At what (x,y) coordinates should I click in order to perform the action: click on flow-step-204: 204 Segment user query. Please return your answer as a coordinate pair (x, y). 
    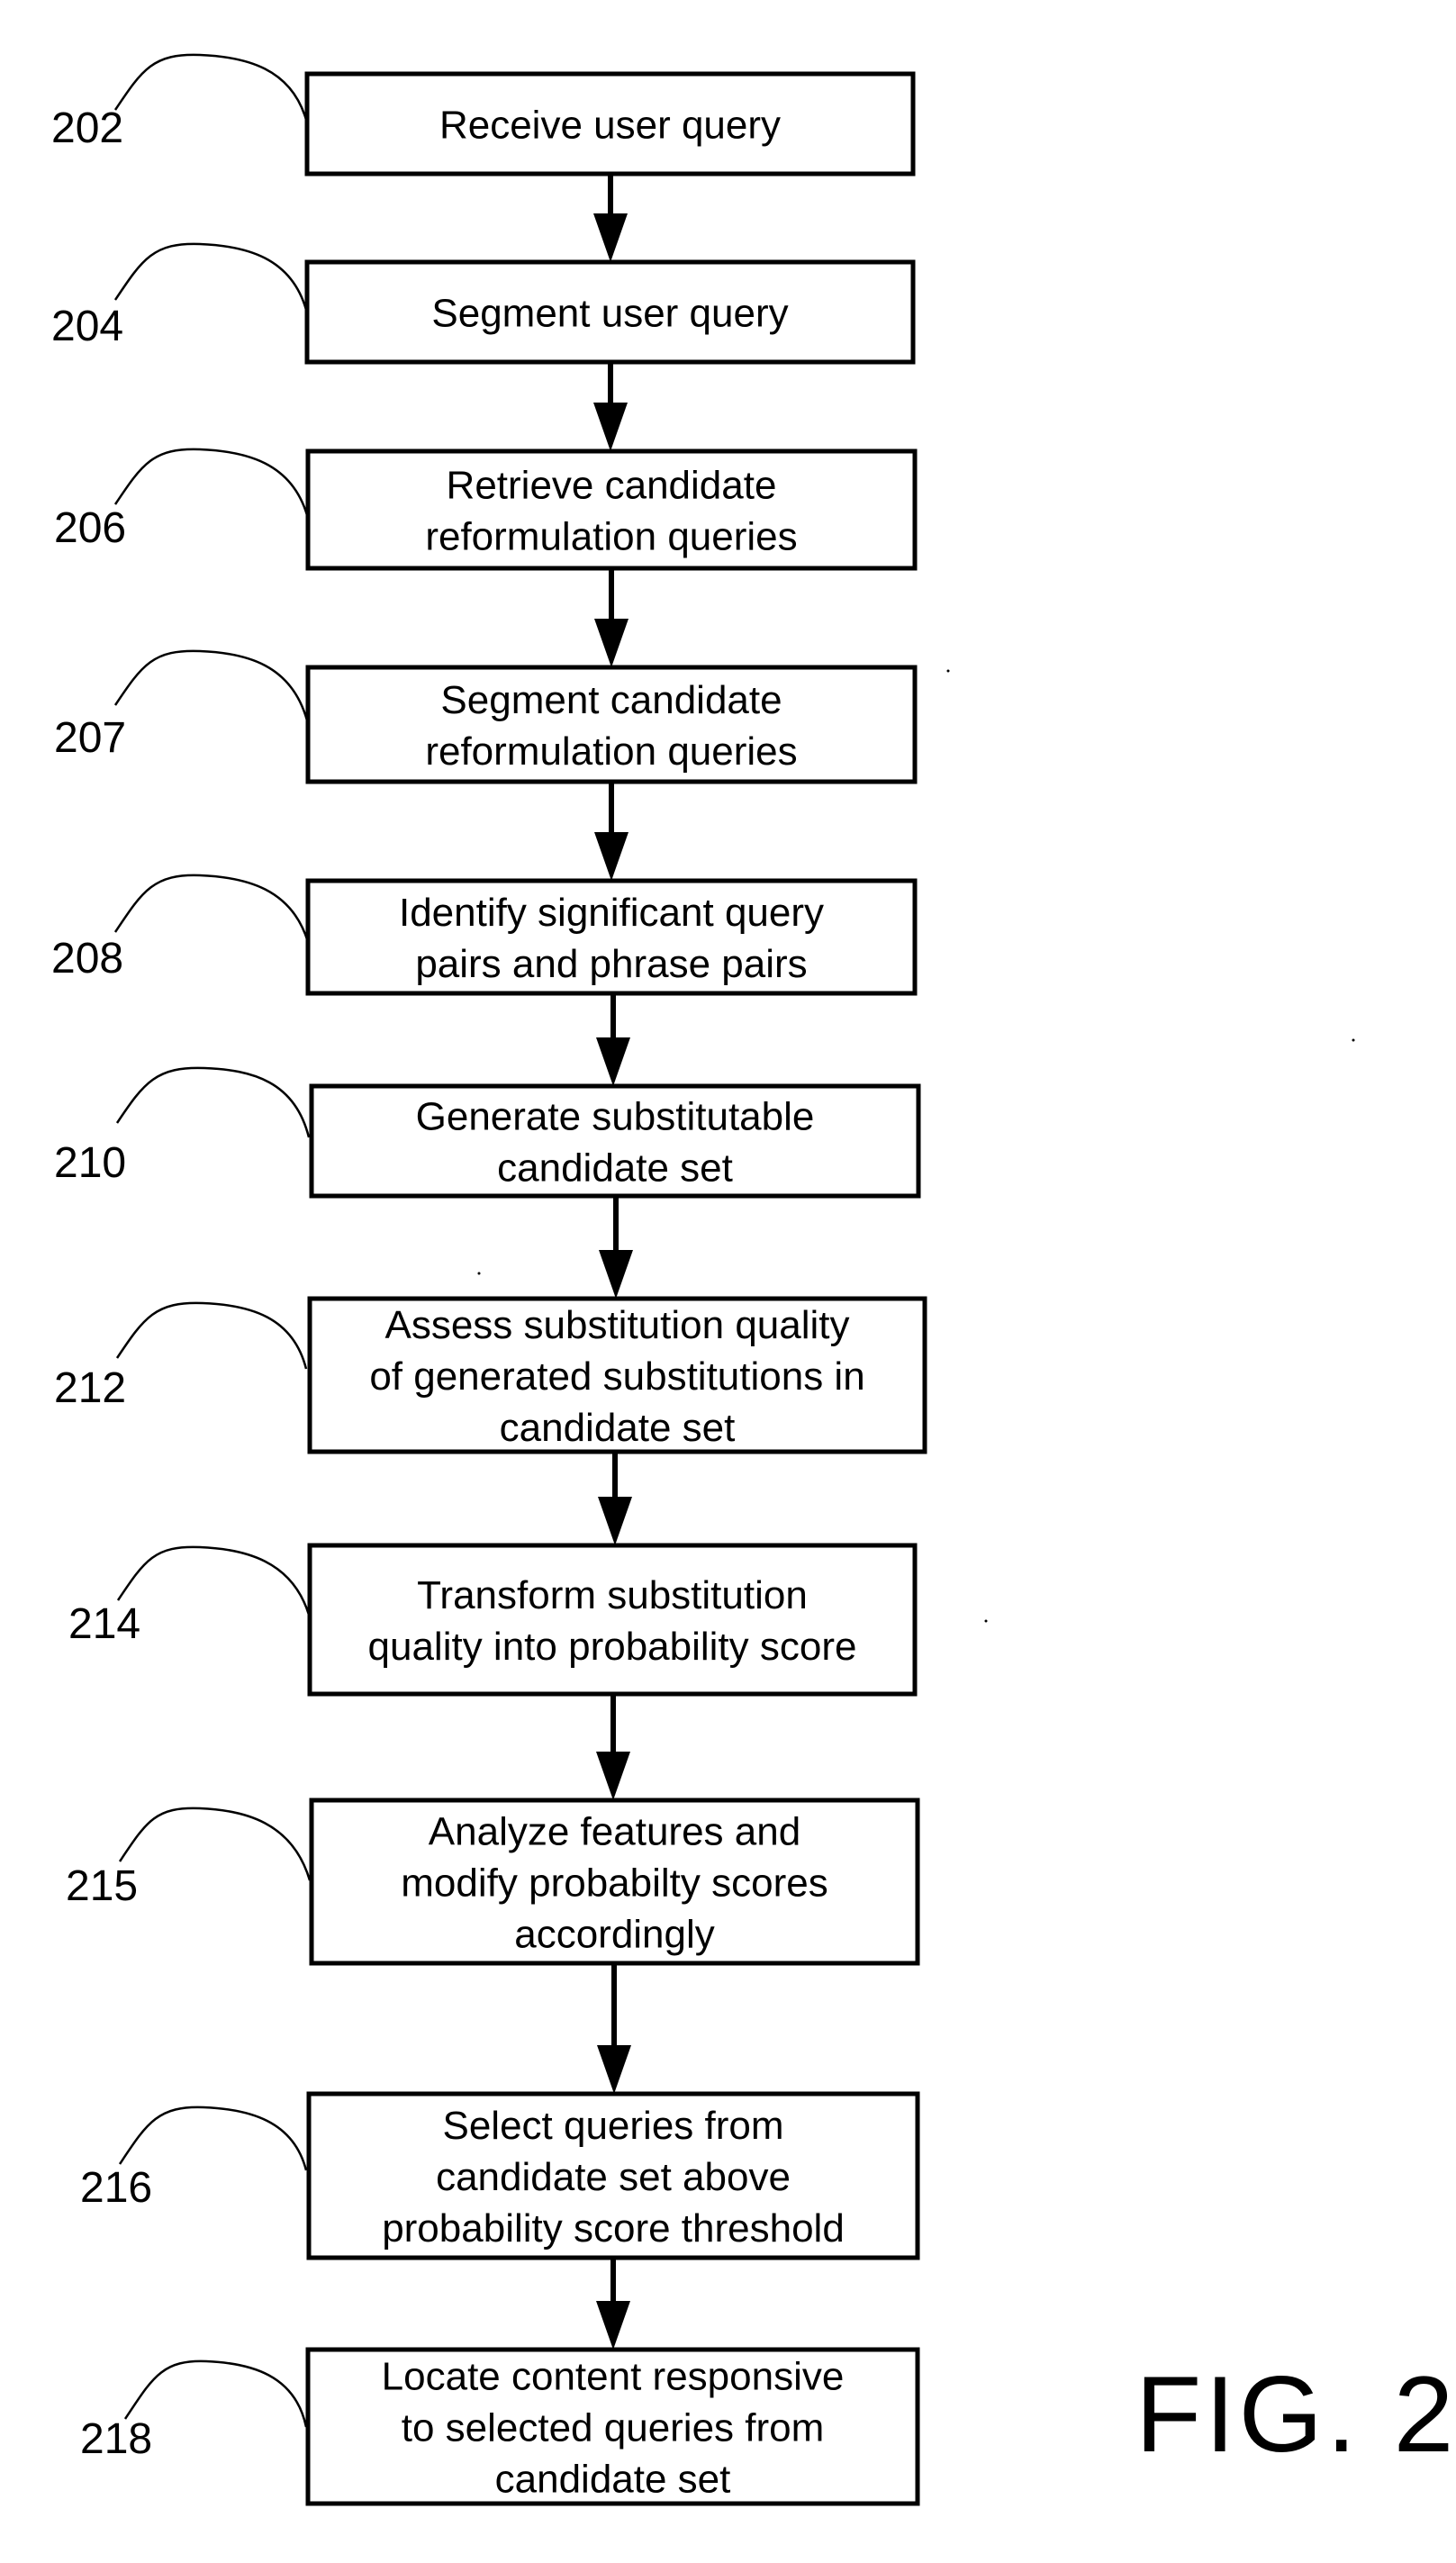
    Looking at the image, I should click on (484, 303).